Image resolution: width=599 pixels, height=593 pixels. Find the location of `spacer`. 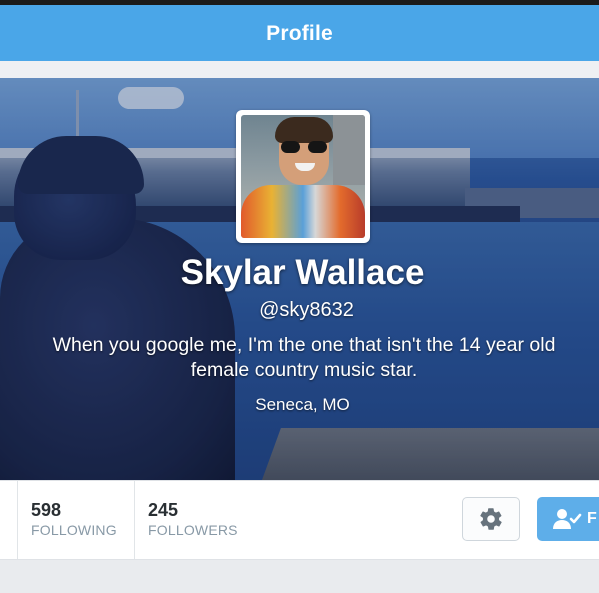

spacer is located at coordinates (299, 69).